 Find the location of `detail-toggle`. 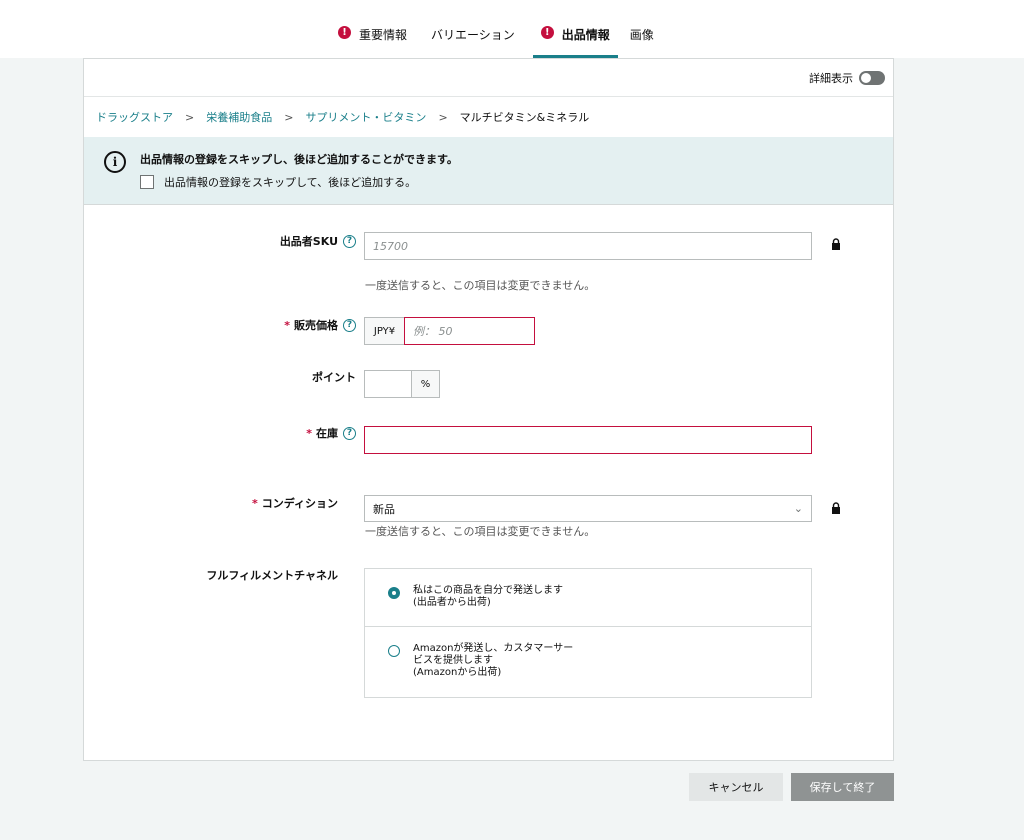

detail-toggle is located at coordinates (872, 77).